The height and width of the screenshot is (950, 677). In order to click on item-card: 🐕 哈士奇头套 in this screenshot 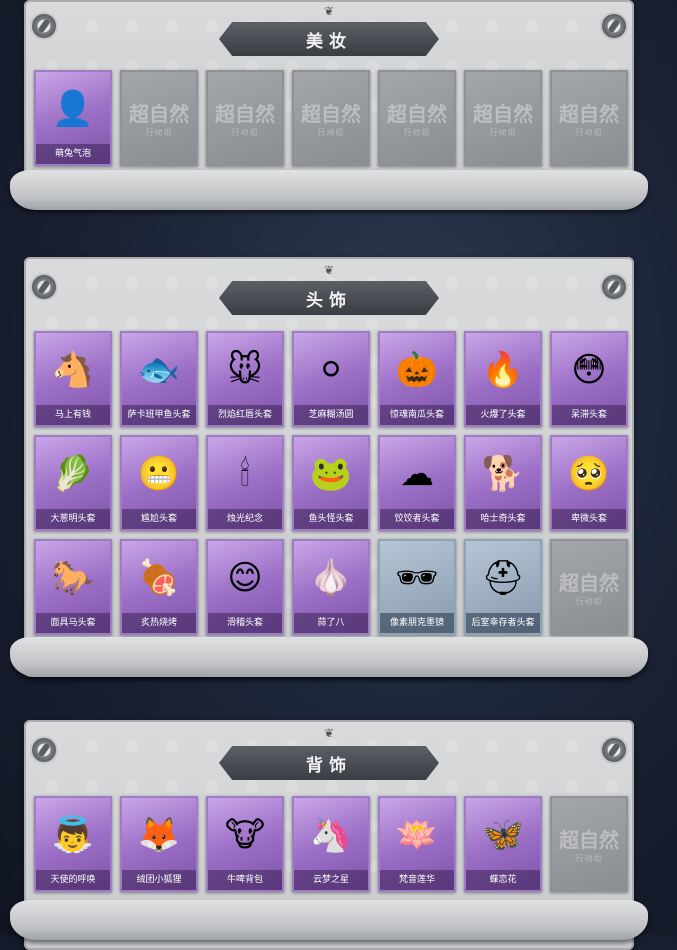, I will do `click(503, 483)`.